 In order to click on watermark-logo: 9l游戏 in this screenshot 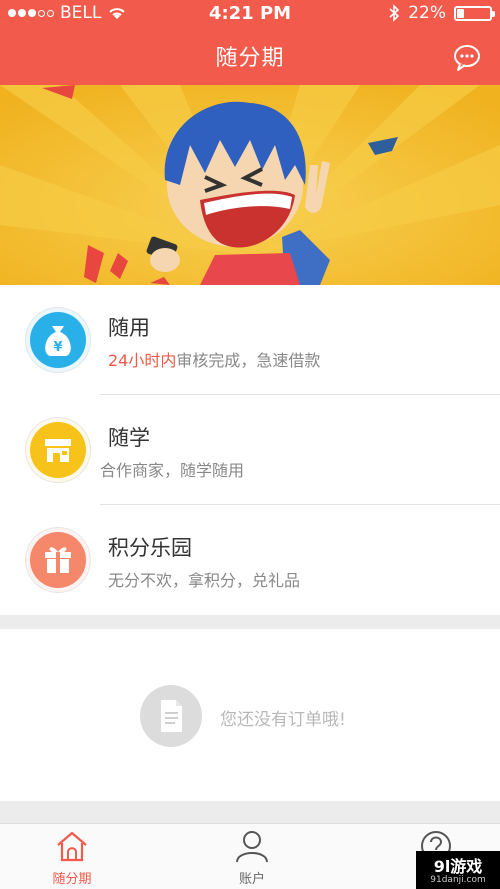, I will do `click(458, 866)`.